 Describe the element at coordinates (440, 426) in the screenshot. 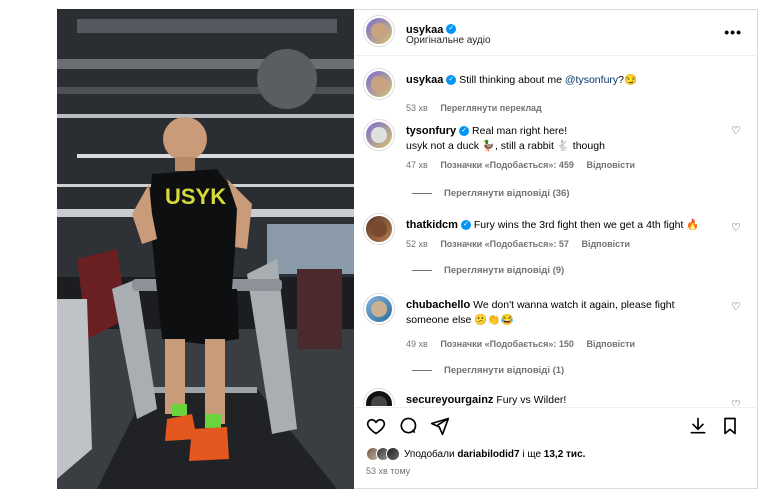

I see `send-icon` at that location.